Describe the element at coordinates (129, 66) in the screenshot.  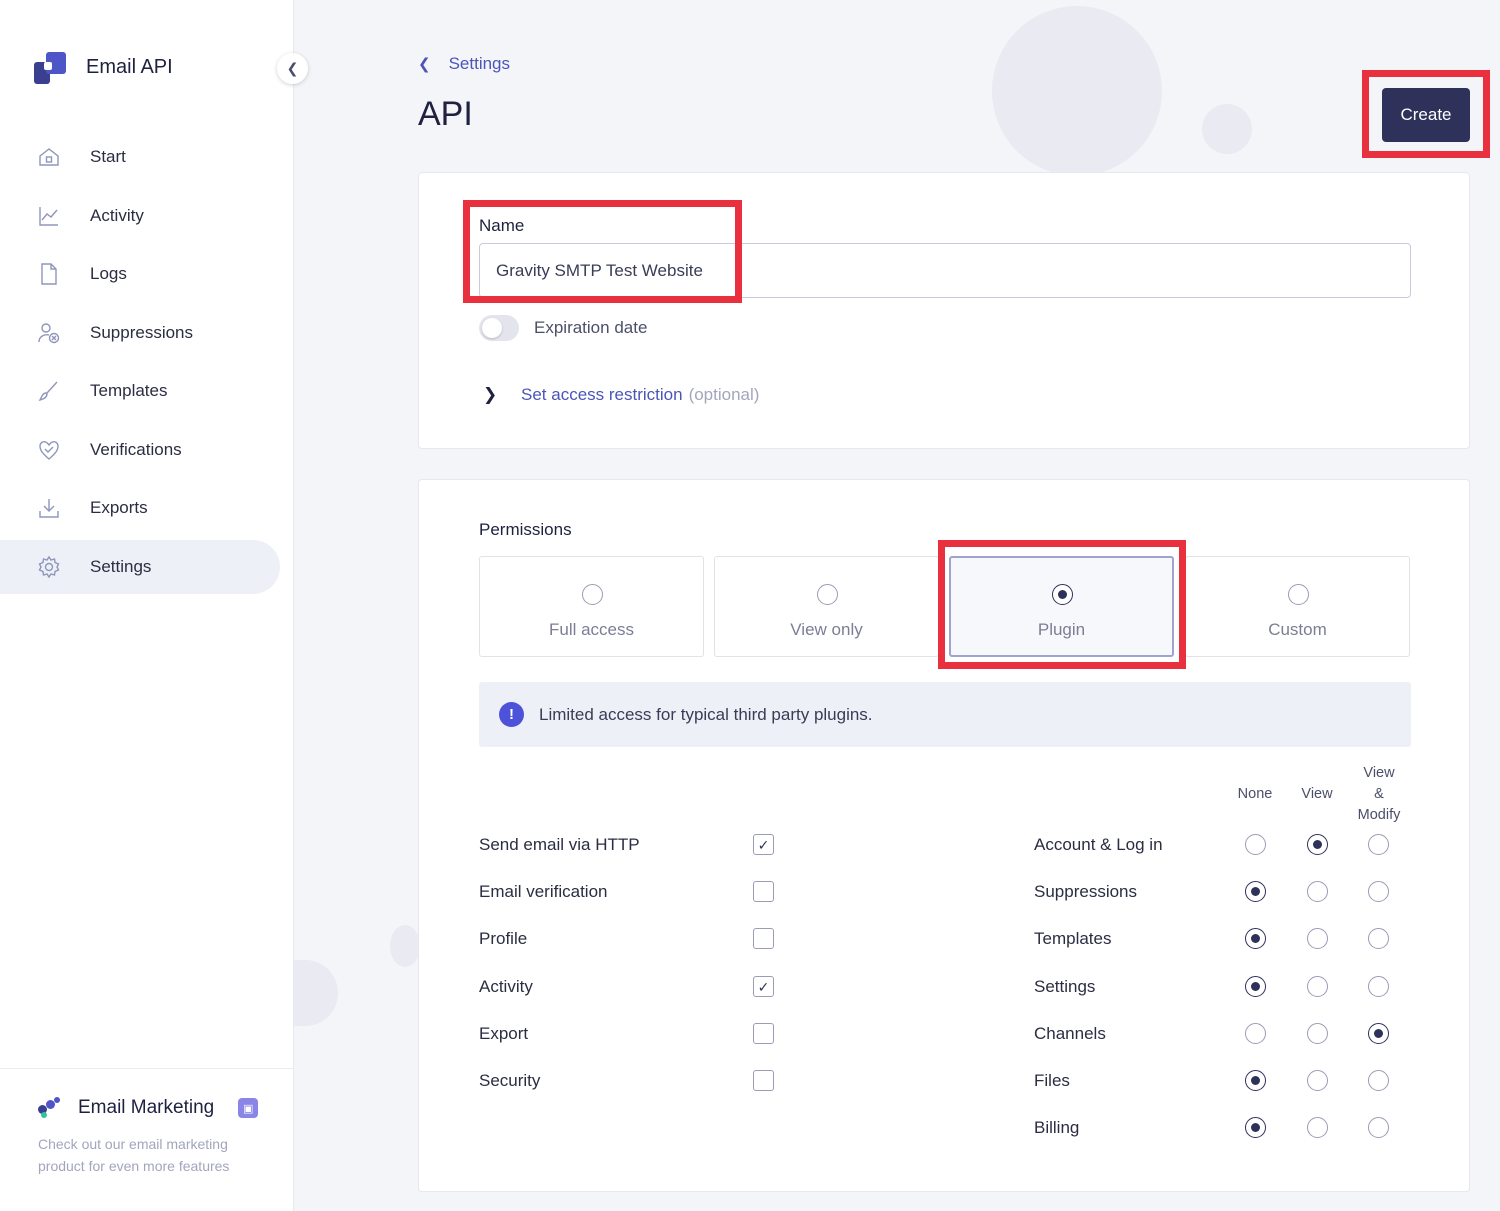
I see `app-name: Email API` at that location.